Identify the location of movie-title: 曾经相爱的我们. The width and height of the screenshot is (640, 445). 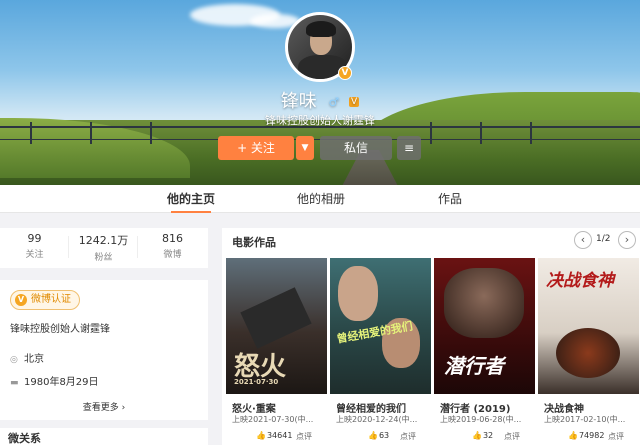
(371, 407).